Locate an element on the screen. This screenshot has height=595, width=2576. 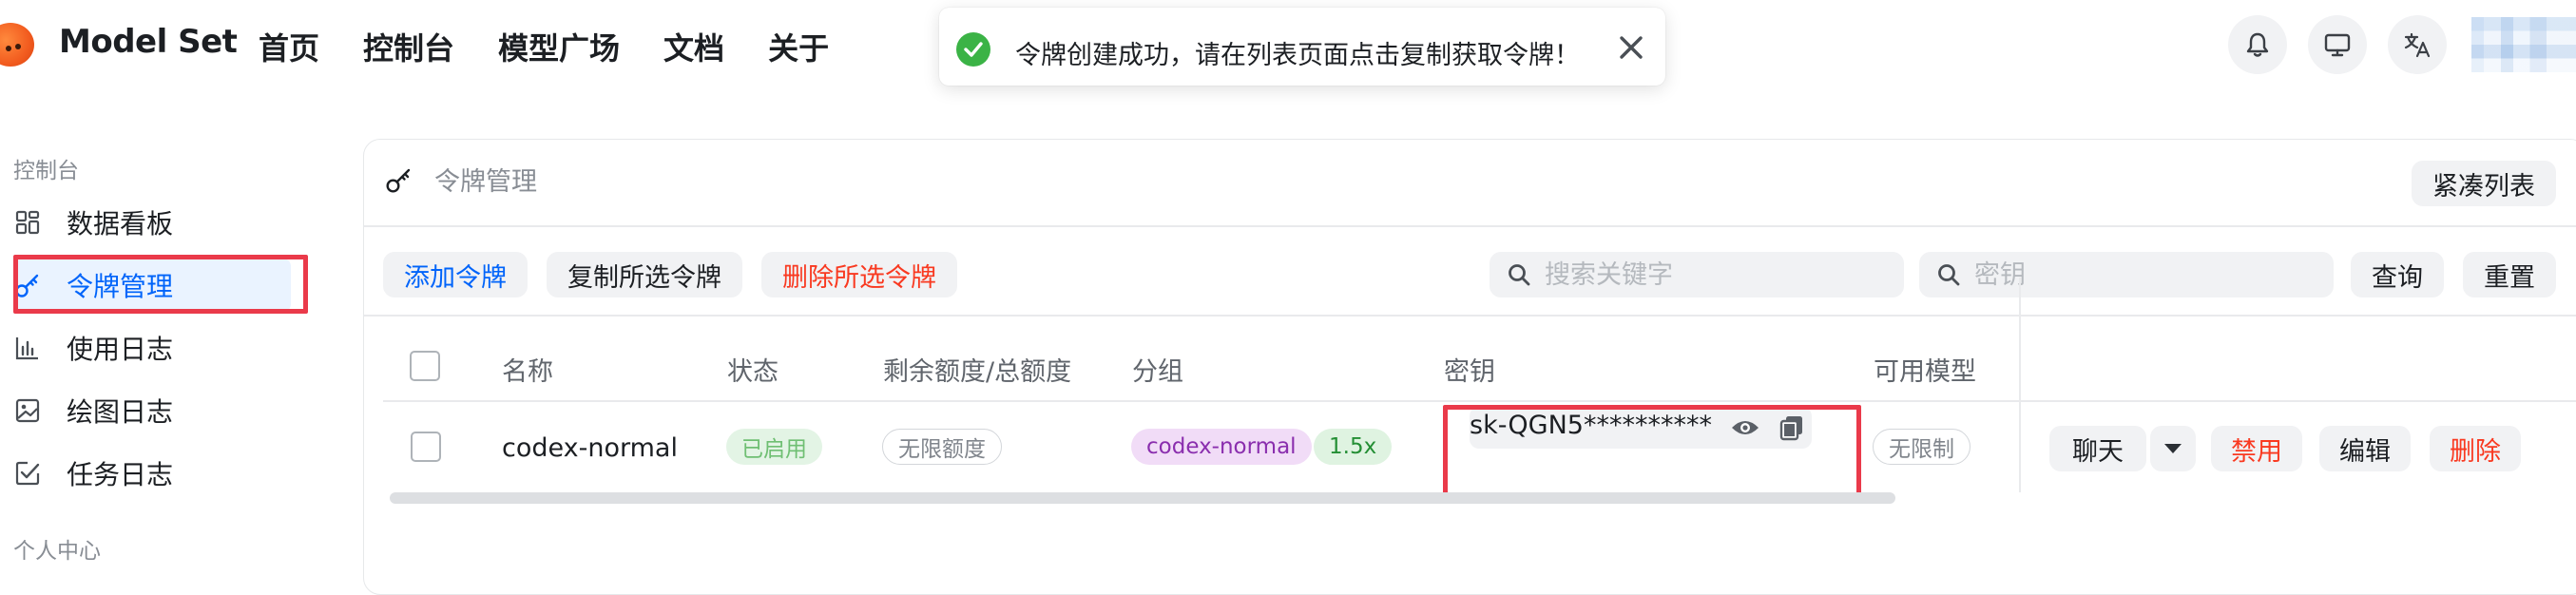
chevron-down-icon is located at coordinates (2173, 448).